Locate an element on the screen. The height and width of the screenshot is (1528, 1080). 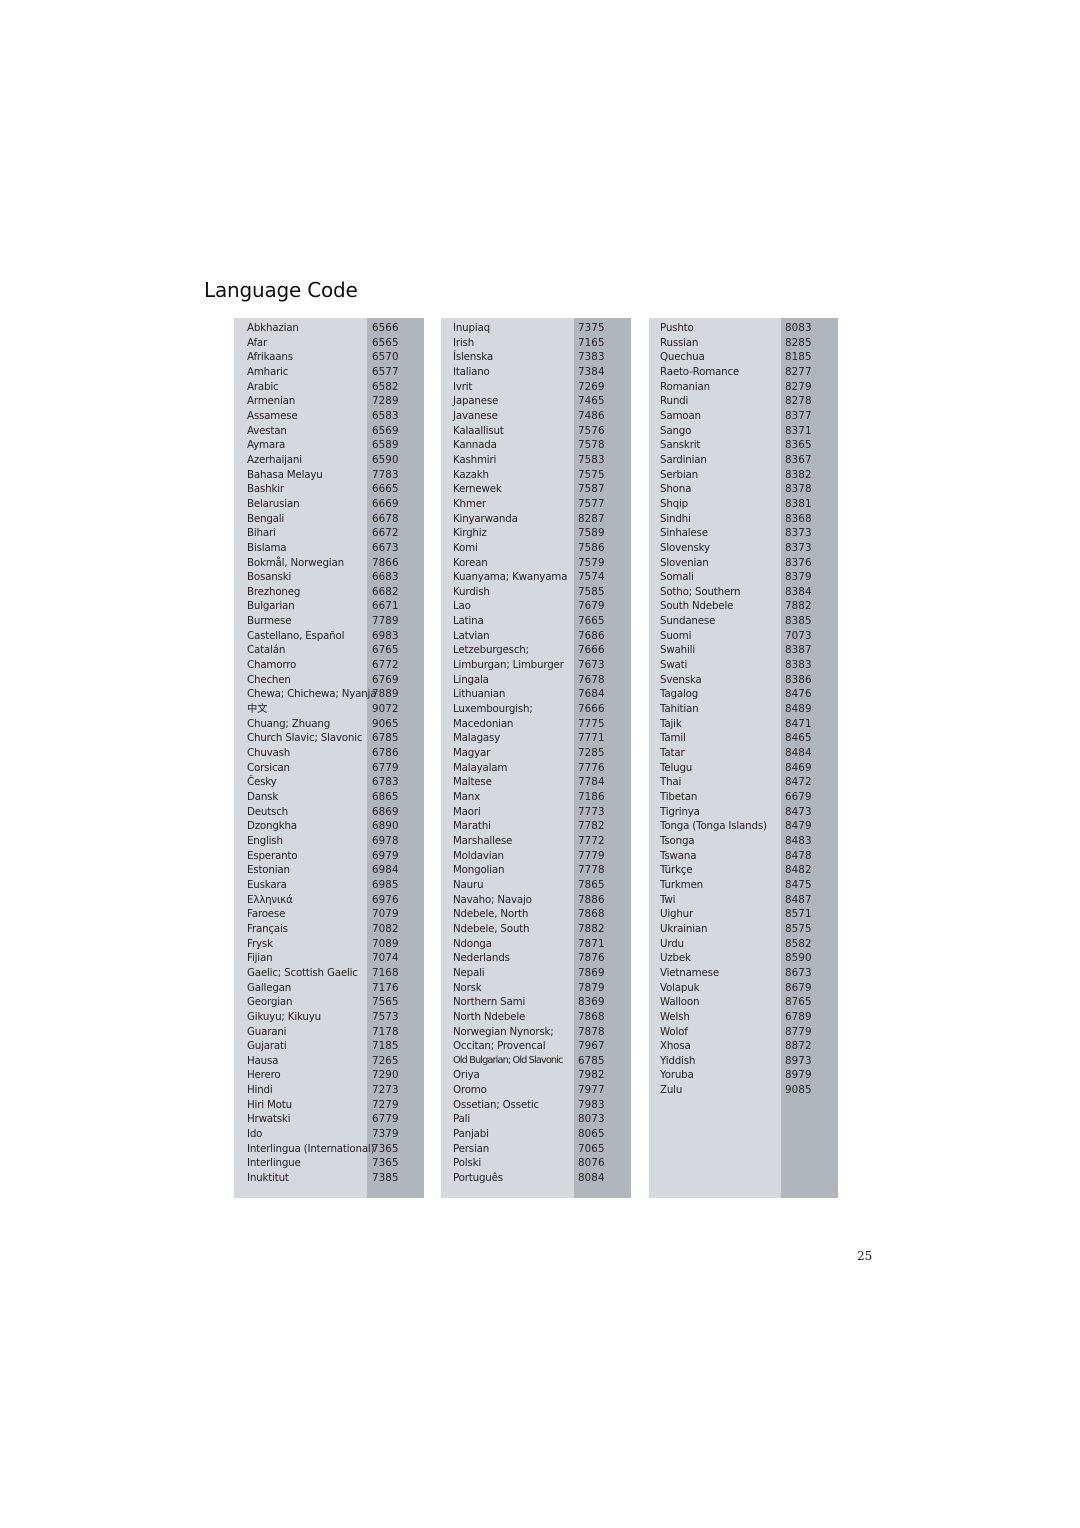
table-row: Estonian 6984 is located at coordinates (329, 870).